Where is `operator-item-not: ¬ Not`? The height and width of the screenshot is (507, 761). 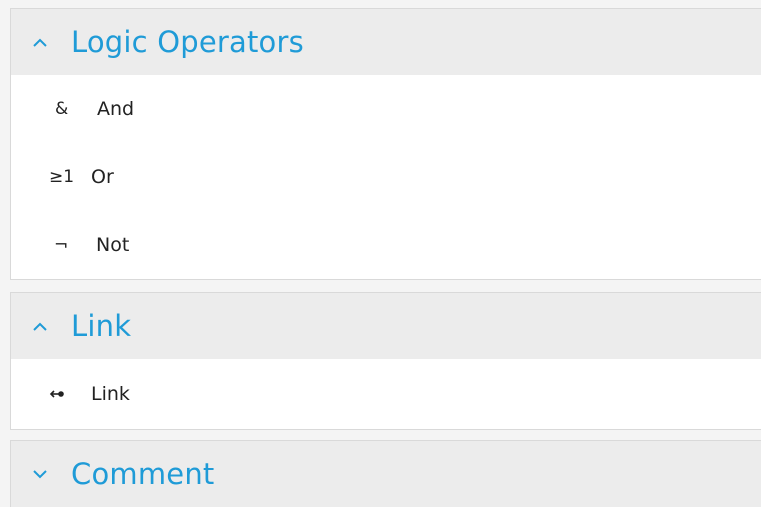
operator-item-not: ¬ Not is located at coordinates (386, 245).